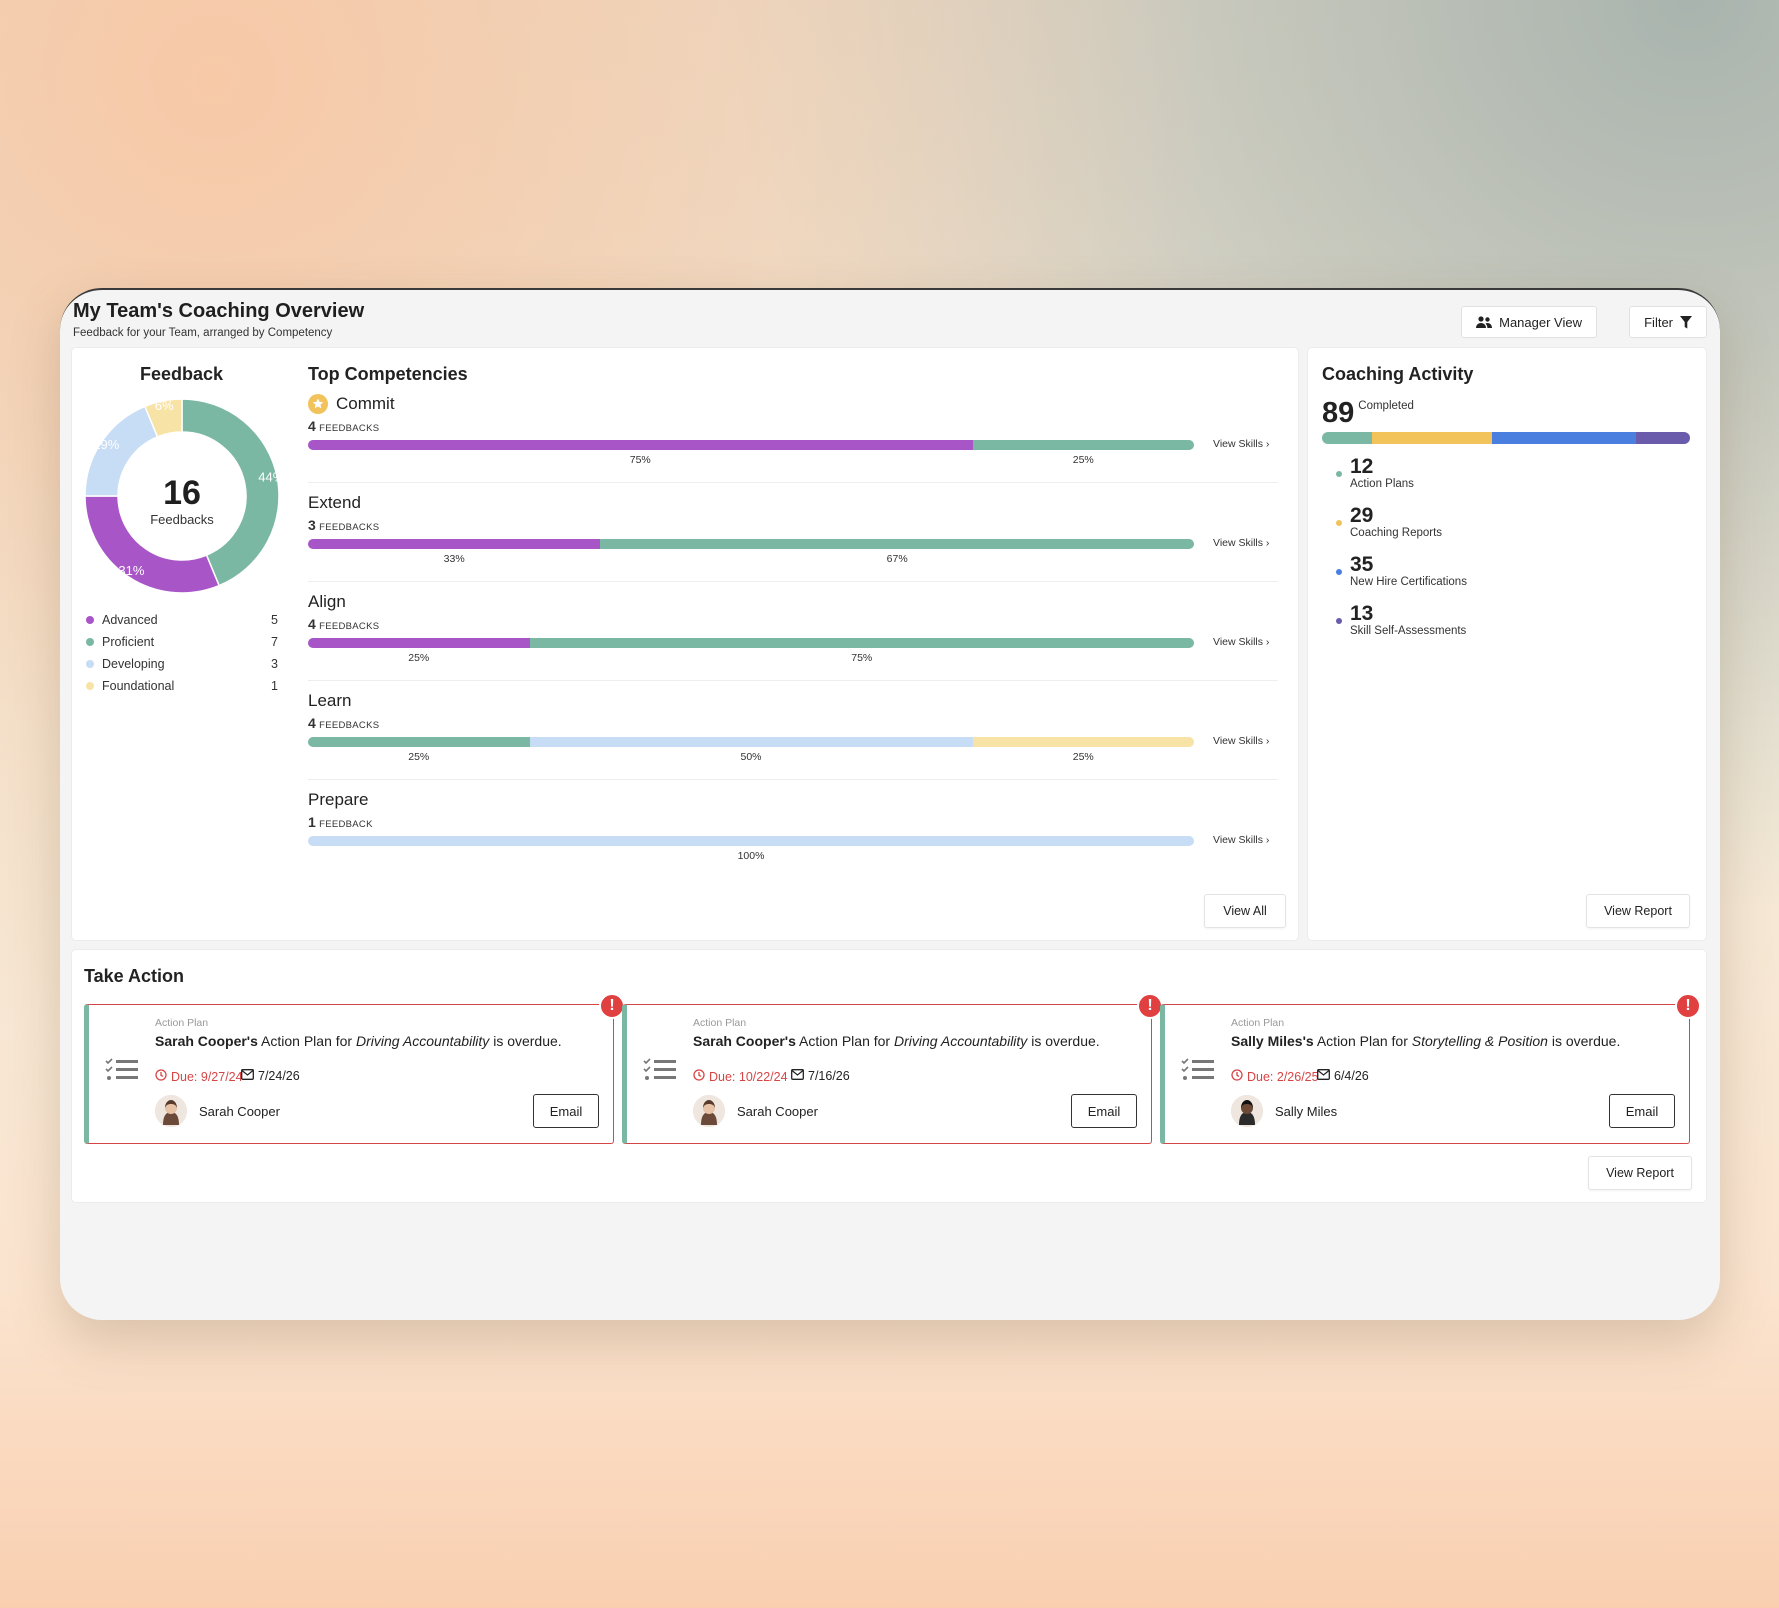  I want to click on competency-name: Prepare, so click(338, 799).